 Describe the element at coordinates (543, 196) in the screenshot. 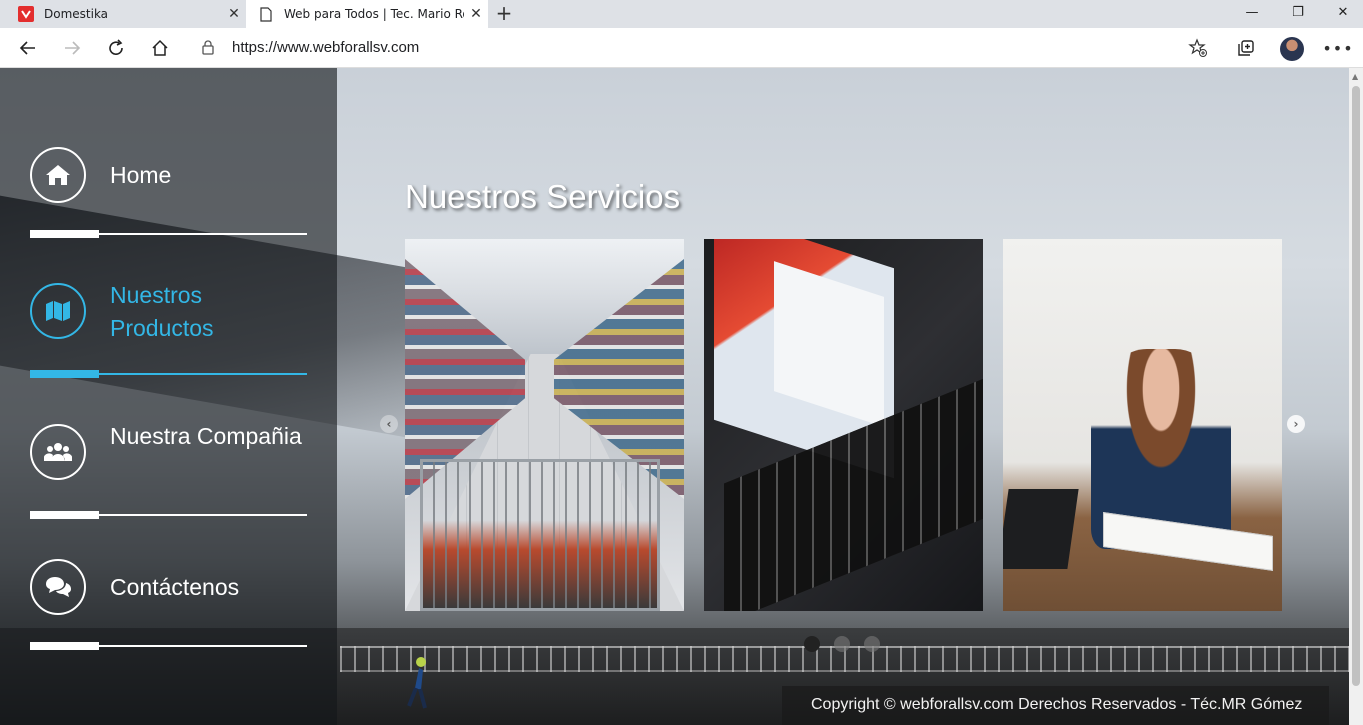

I see `section-title: Nuestros Servicios` at that location.